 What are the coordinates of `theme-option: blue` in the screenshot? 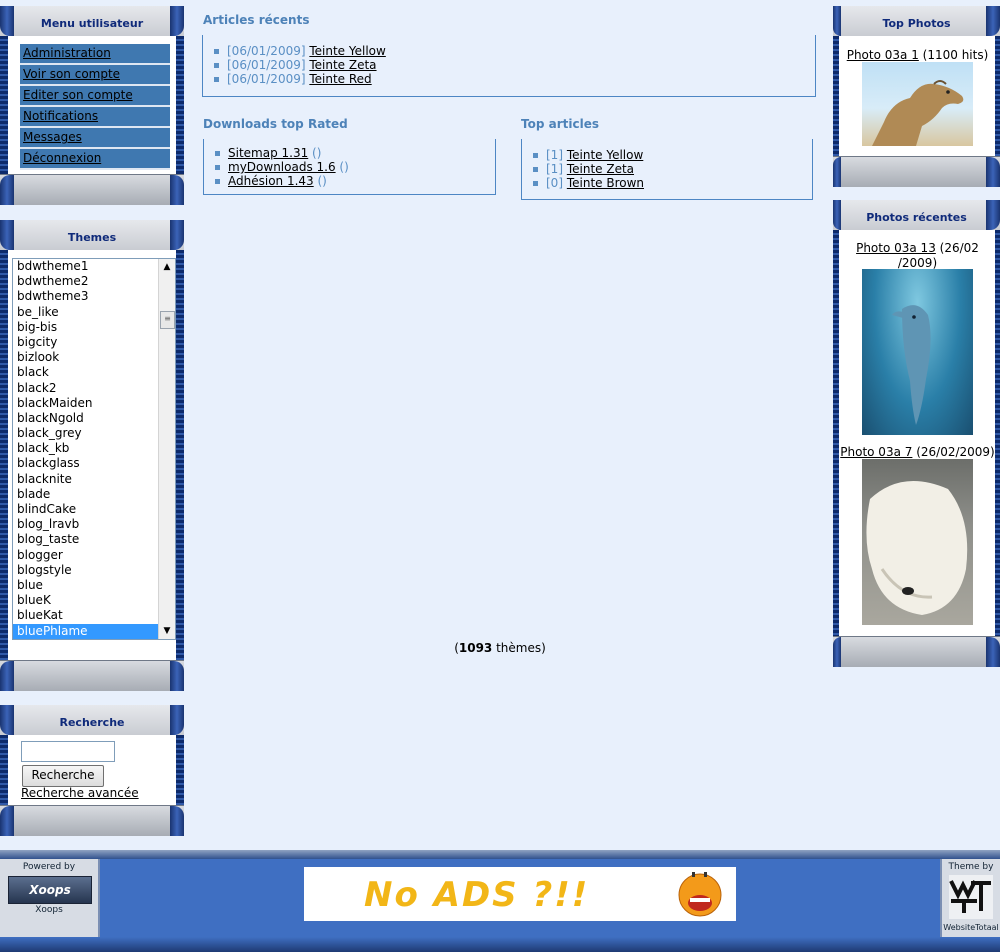 It's located at (94, 585).